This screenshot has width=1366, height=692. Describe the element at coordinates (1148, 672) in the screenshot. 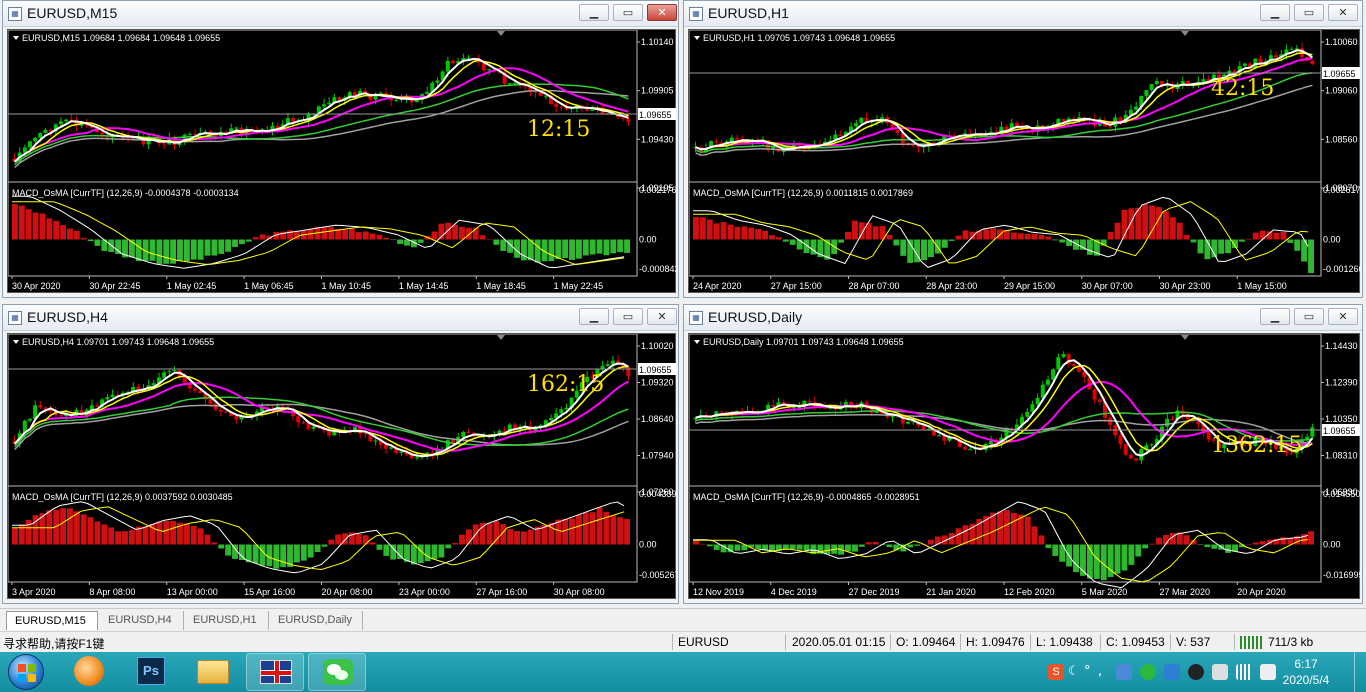

I see `wechat-tray-icon` at that location.